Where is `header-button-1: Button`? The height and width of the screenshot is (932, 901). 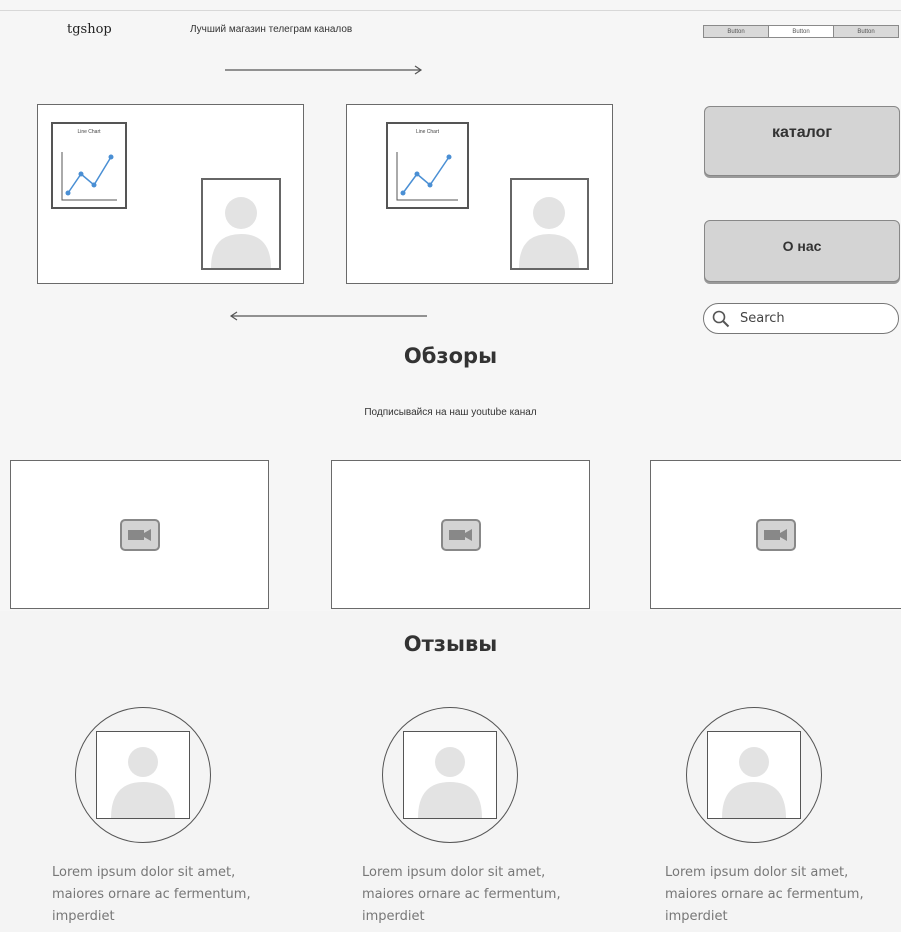 header-button-1: Button is located at coordinates (736, 31).